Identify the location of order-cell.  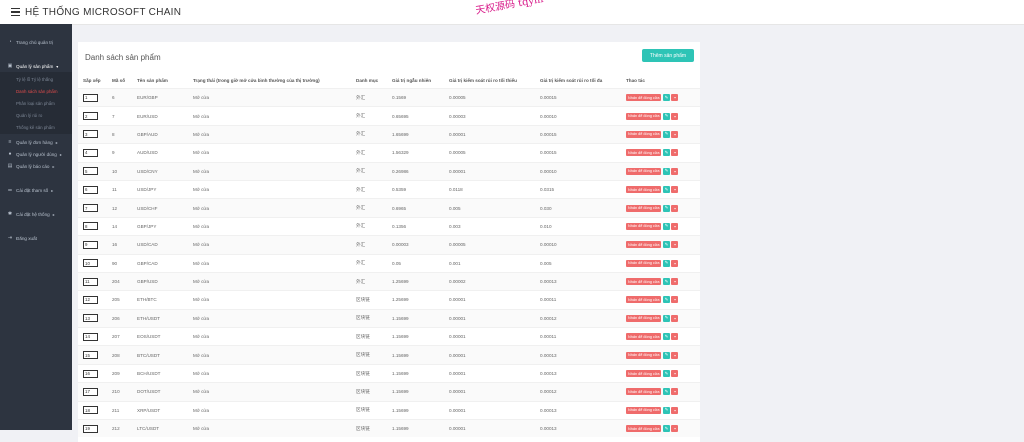
(95, 171).